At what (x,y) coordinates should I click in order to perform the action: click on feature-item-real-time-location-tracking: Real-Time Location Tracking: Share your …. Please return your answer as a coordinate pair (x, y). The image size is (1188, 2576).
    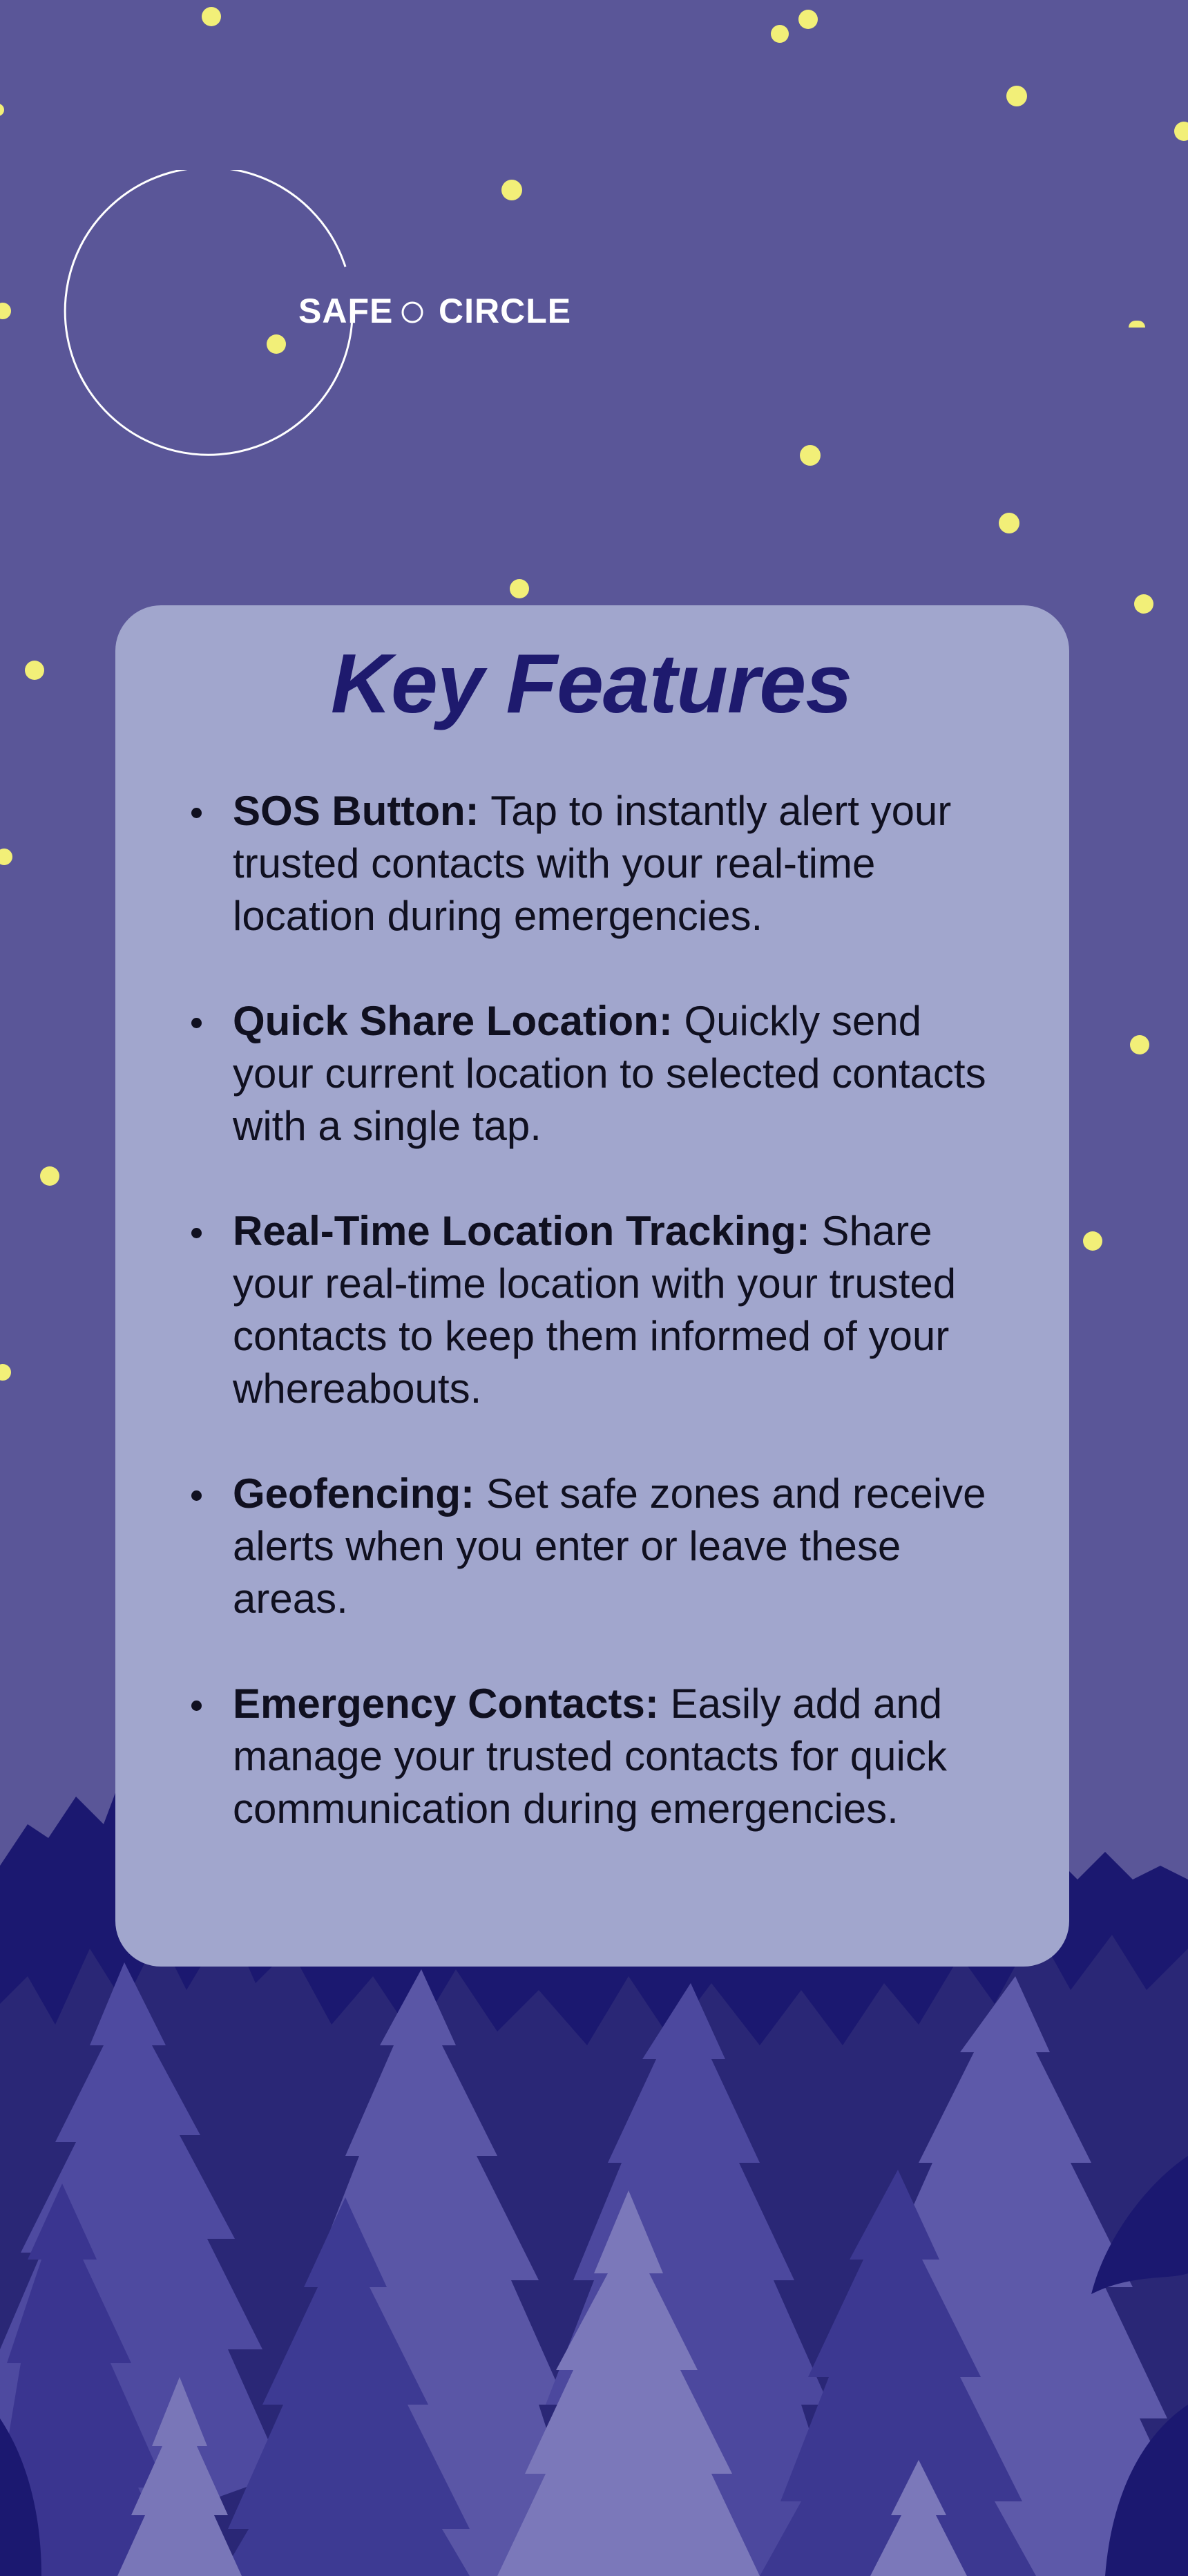
    Looking at the image, I should click on (606, 1310).